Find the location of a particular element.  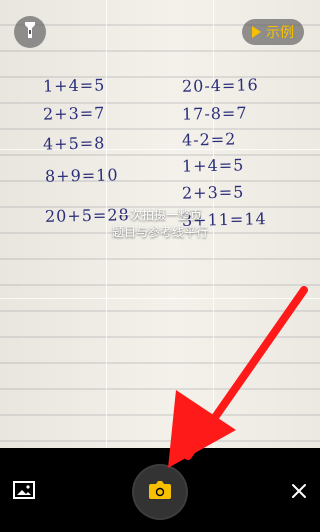

camera-icon is located at coordinates (160, 492).